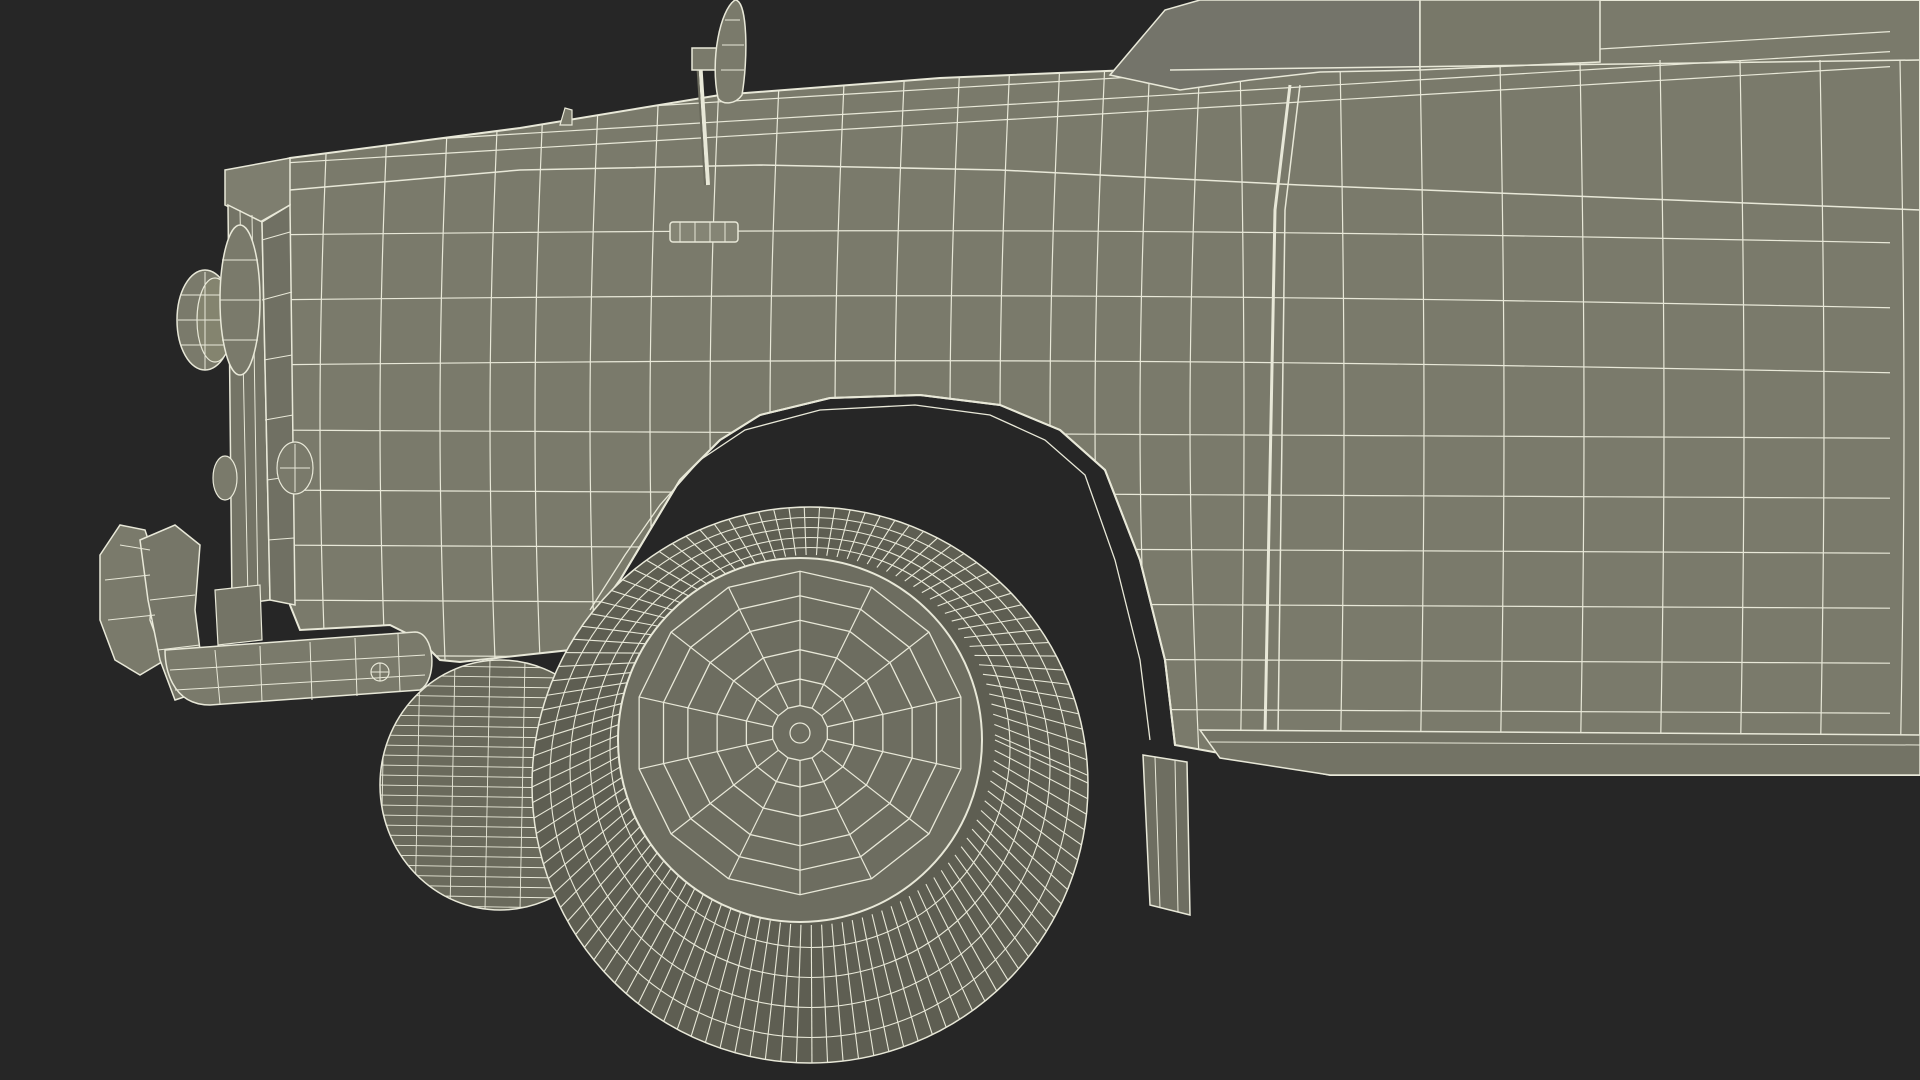  What do you see at coordinates (704, 232) in the screenshot?
I see `fender-badge` at bounding box center [704, 232].